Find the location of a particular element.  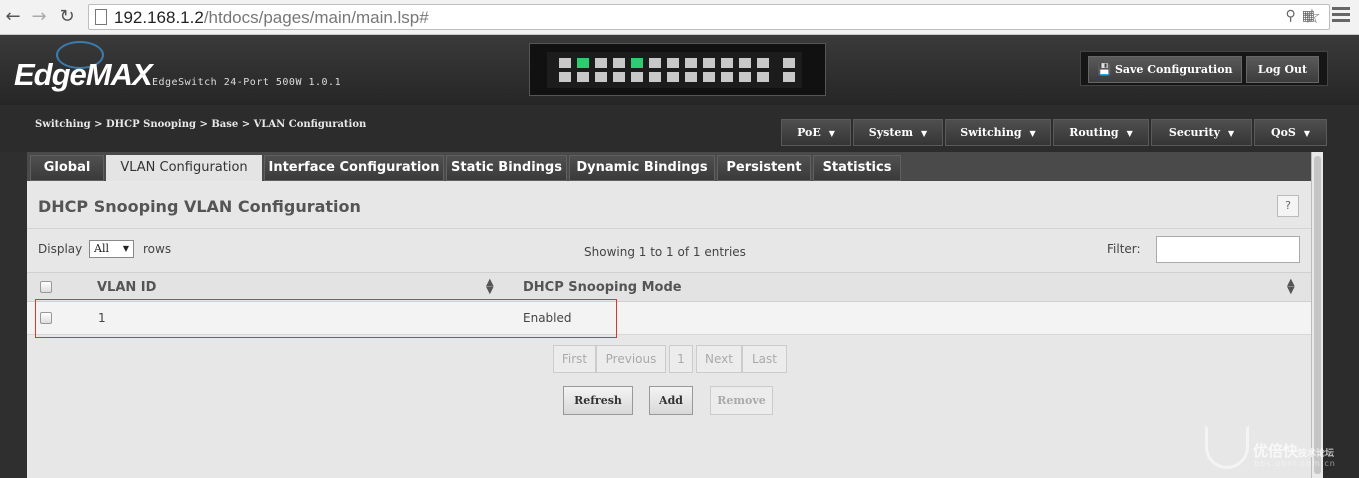

help-button: ? is located at coordinates (1288, 206).